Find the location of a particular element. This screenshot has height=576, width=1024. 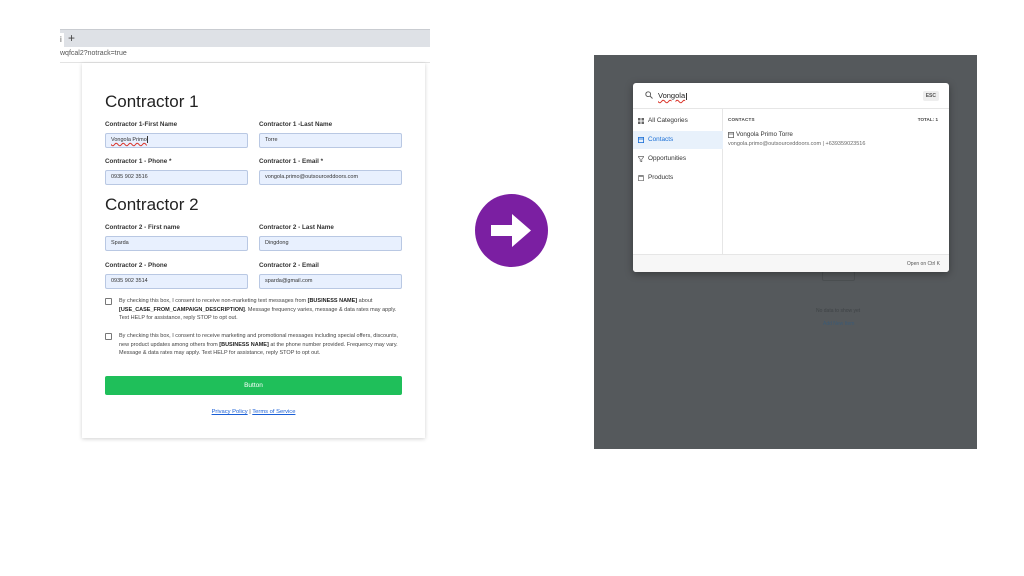

search-modal-footer: Open on Ctrl K is located at coordinates (791, 263).